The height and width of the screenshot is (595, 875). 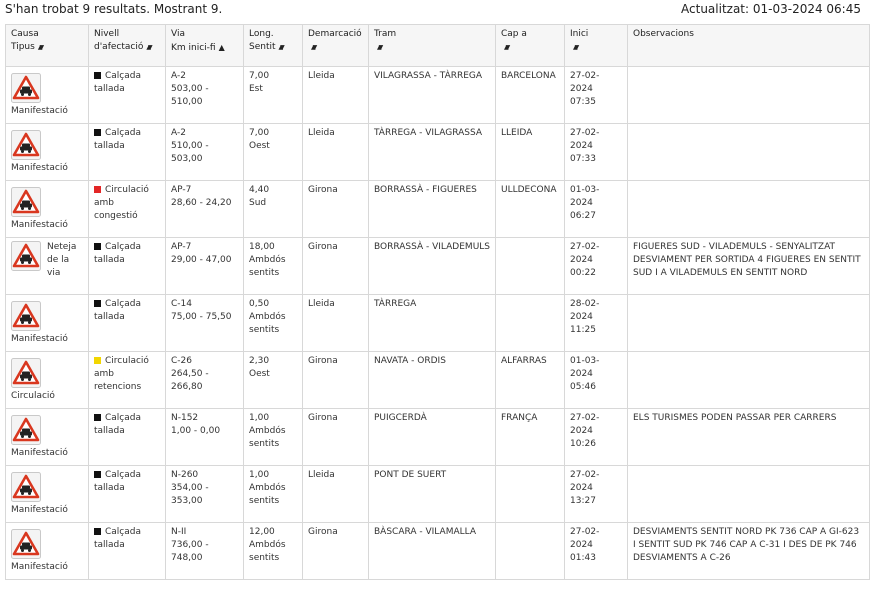 I want to click on column-header-sublabel-text: d'afectació, so click(x=119, y=47).